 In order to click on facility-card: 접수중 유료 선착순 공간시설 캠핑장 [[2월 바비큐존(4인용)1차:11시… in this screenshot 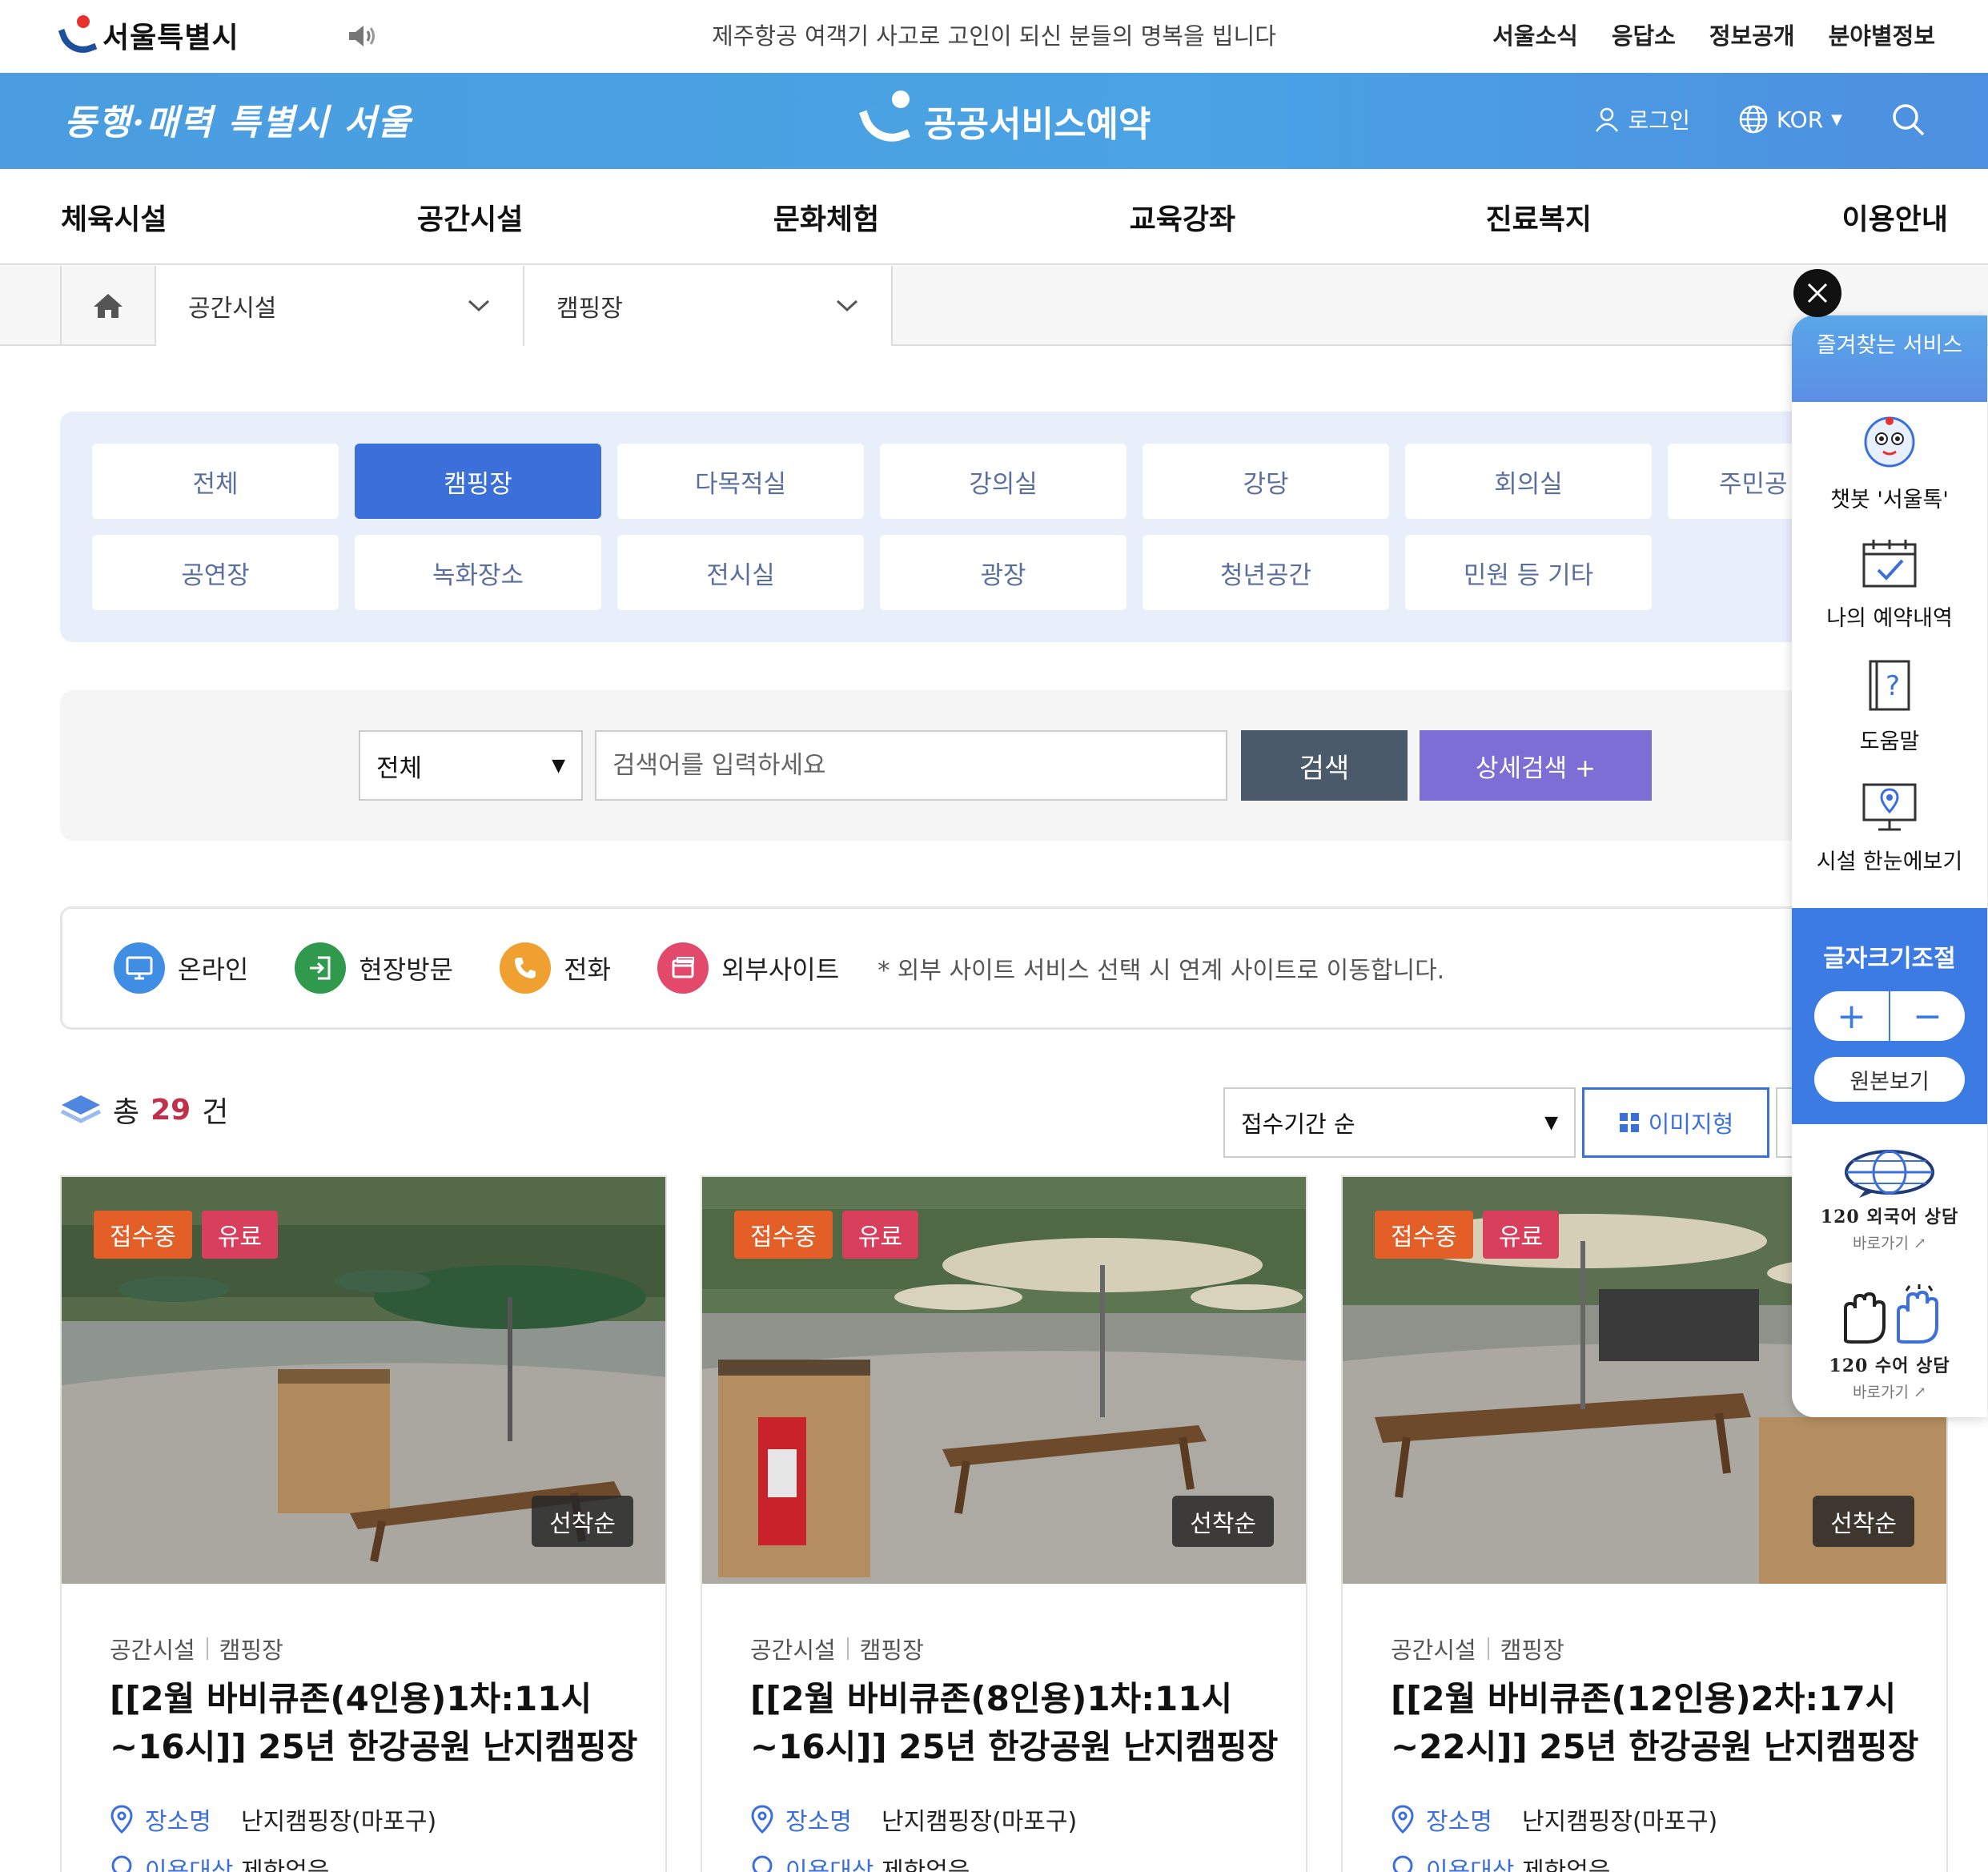, I will do `click(363, 1524)`.